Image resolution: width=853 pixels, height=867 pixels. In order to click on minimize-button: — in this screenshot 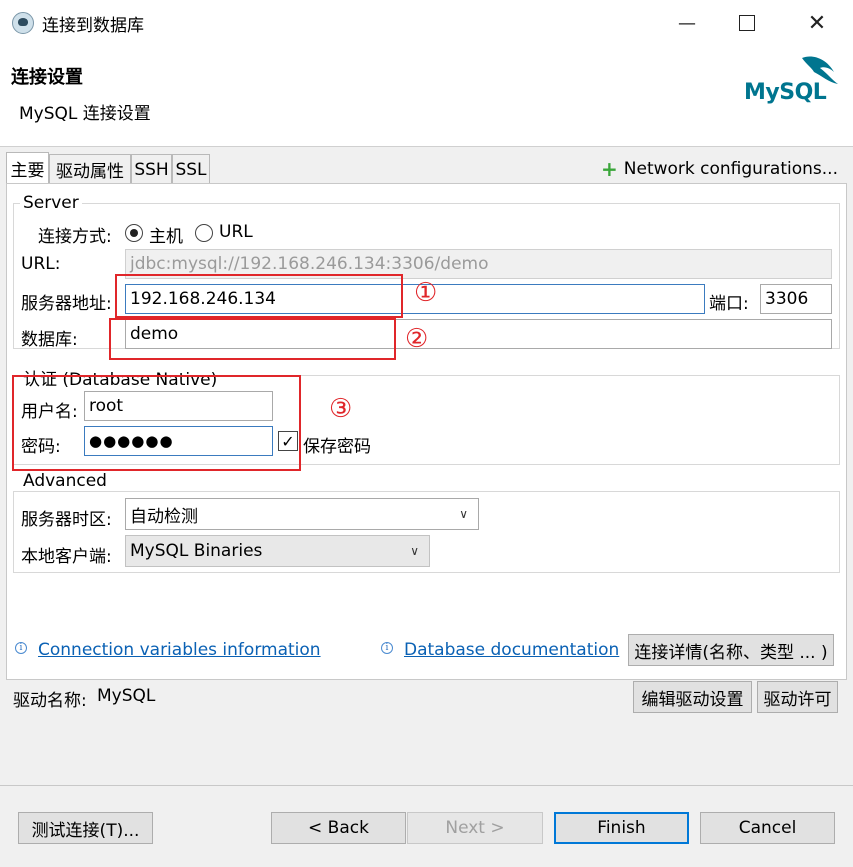, I will do `click(687, 23)`.